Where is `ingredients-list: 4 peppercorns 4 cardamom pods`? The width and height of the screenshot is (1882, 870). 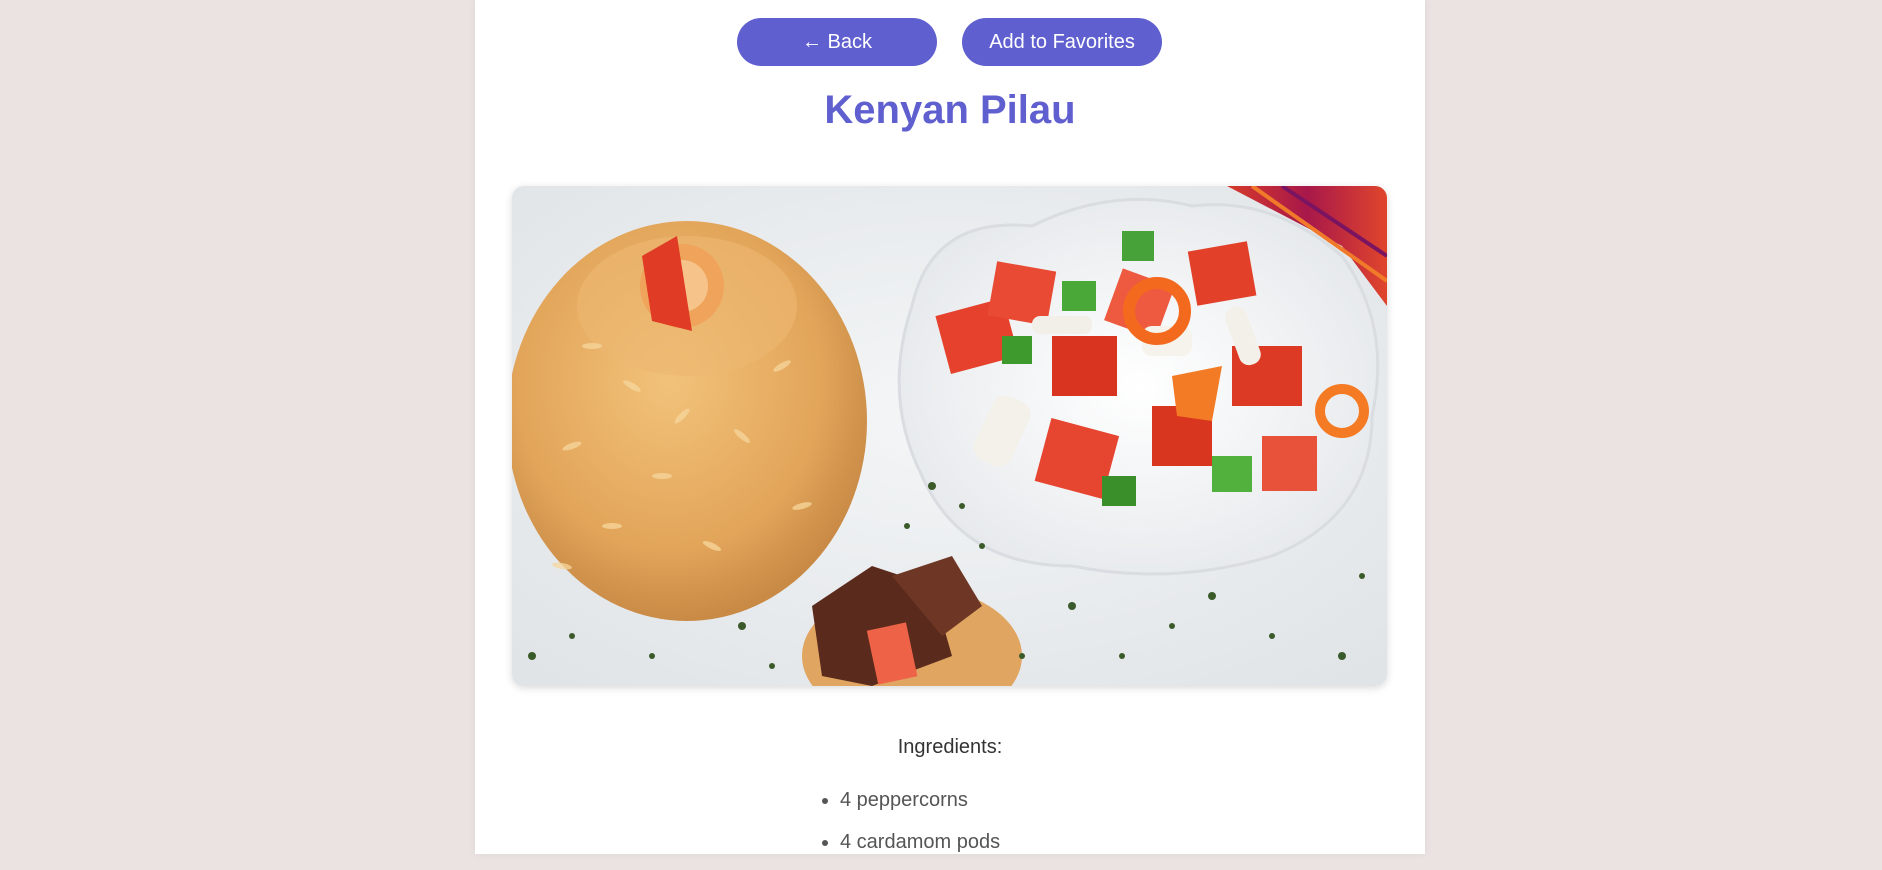 ingredients-list: 4 peppercorns 4 cardamom pods is located at coordinates (909, 828).